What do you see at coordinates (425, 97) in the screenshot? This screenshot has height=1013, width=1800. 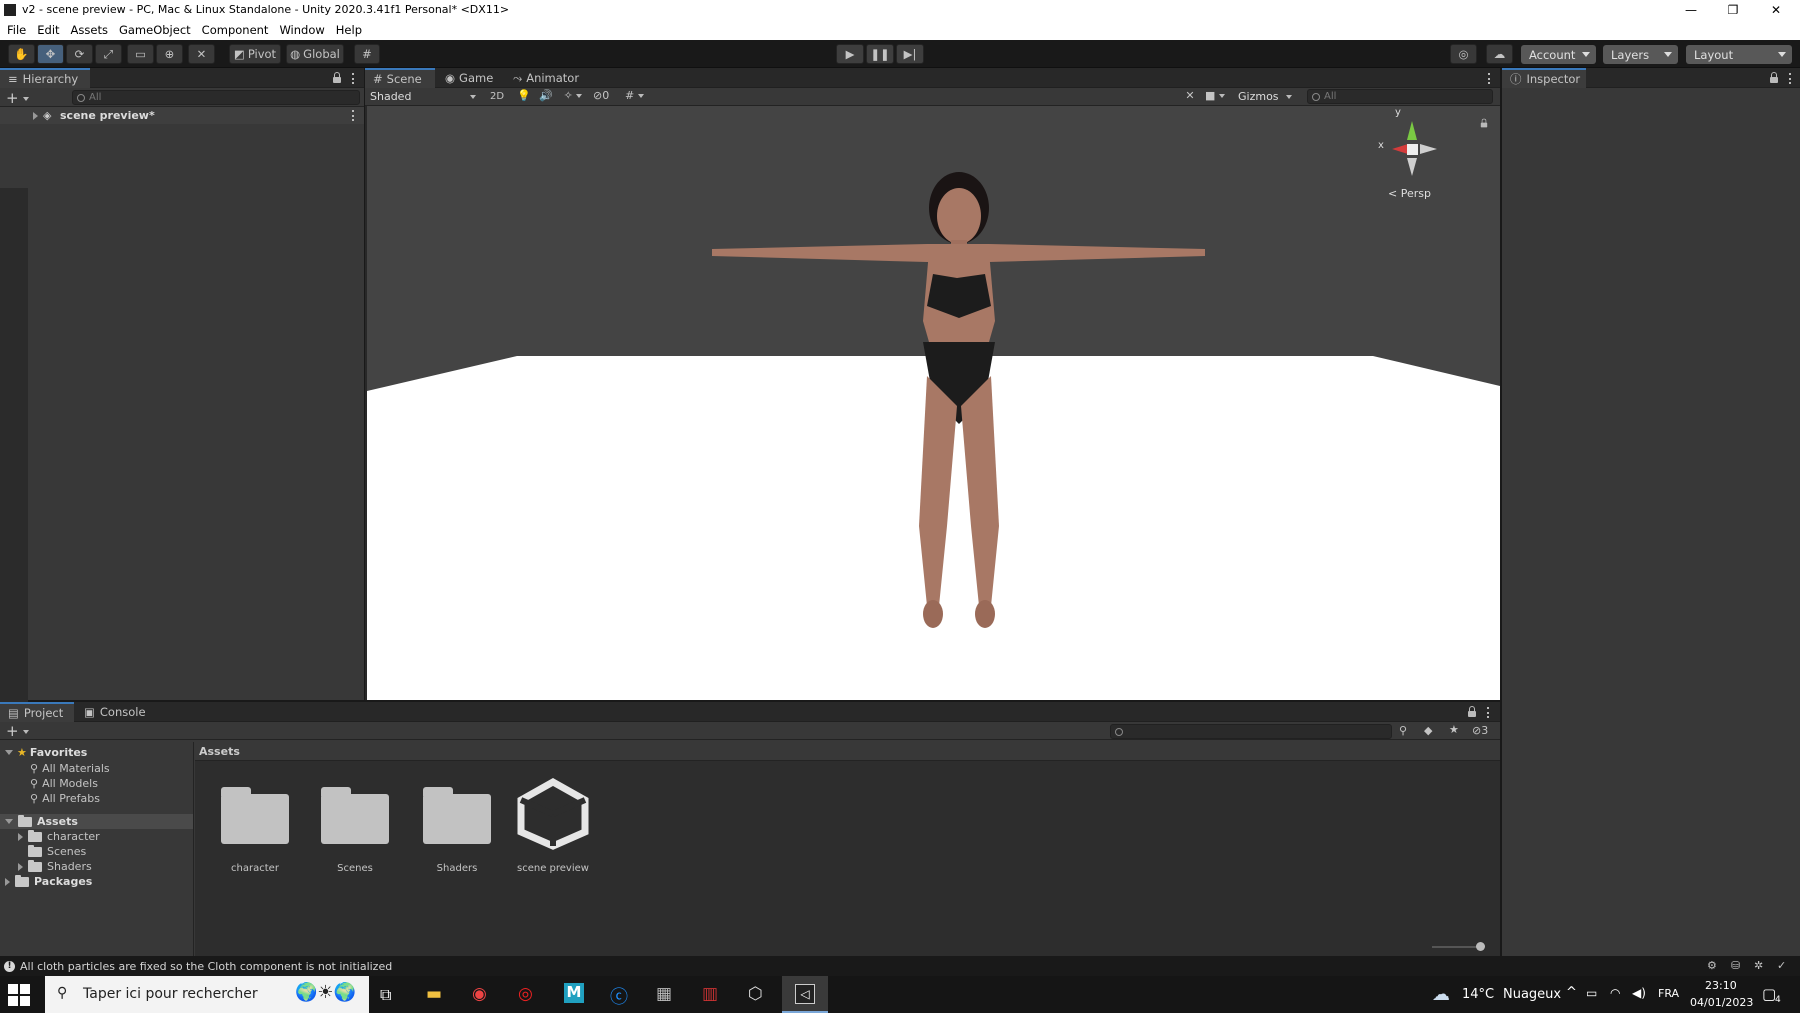 I see `shading-mode-dropdown: Shaded` at bounding box center [425, 97].